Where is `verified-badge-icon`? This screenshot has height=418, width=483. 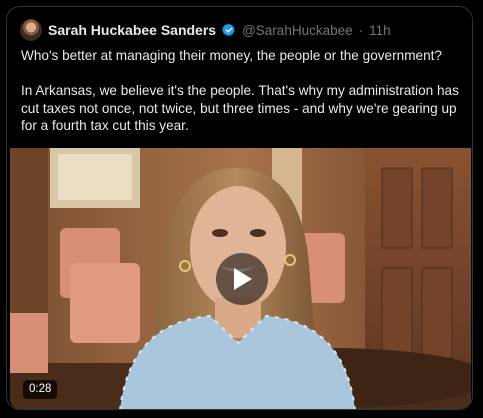
verified-badge-icon is located at coordinates (228, 30).